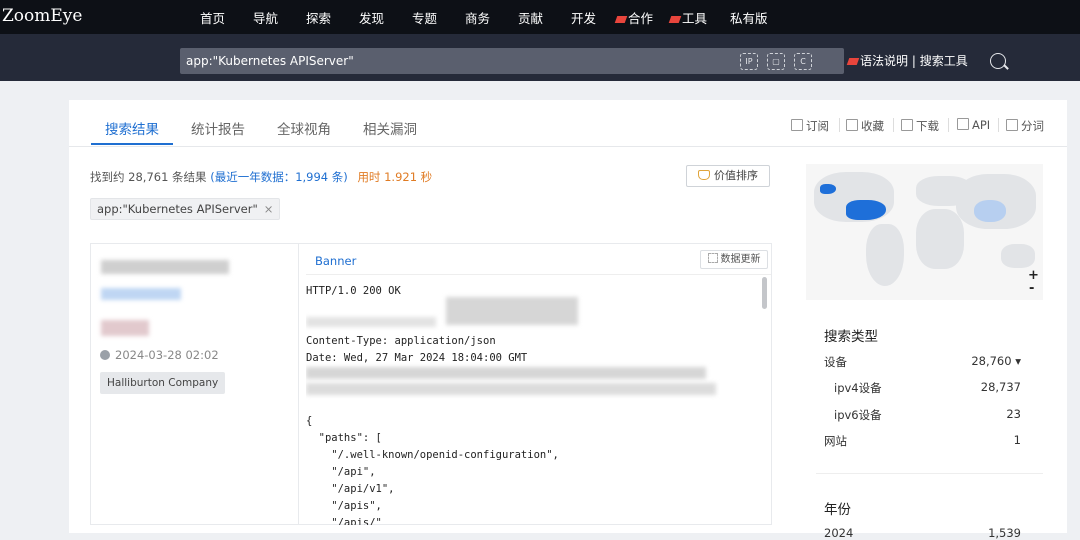  What do you see at coordinates (446, 61) in the screenshot?
I see `search-input` at bounding box center [446, 61].